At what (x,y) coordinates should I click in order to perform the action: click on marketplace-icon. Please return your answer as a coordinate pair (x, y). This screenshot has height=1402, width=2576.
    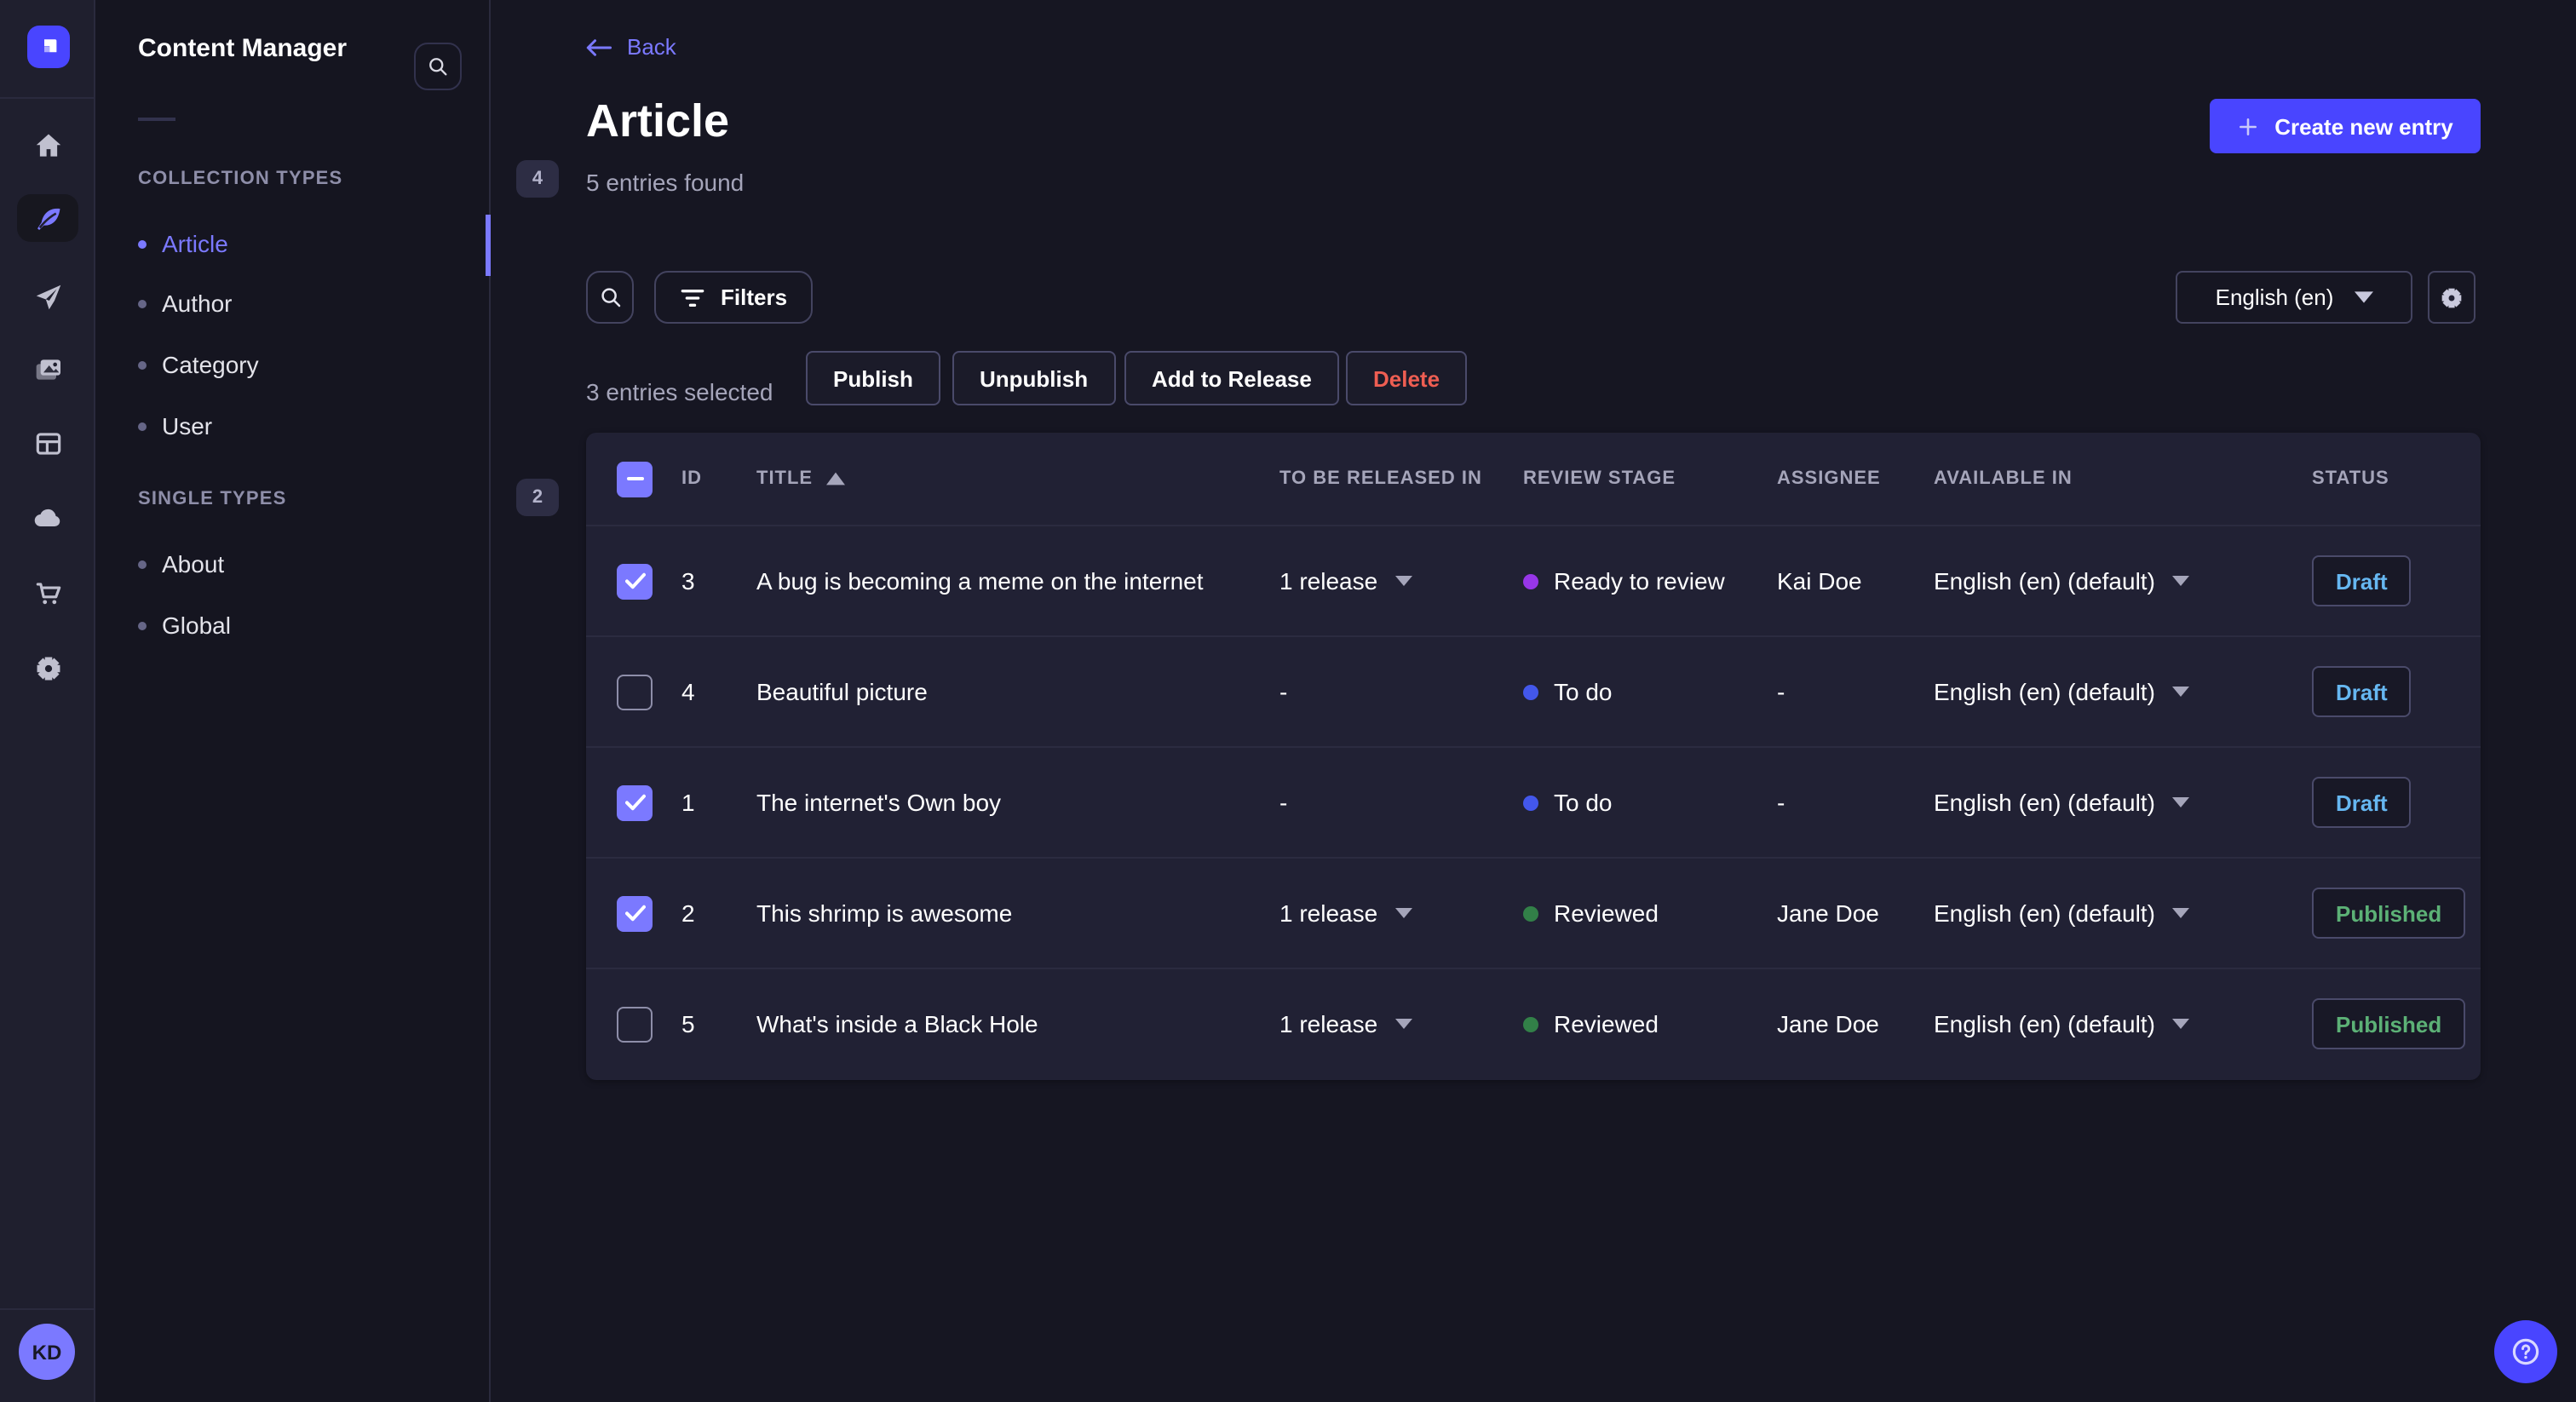
    Looking at the image, I should click on (48, 593).